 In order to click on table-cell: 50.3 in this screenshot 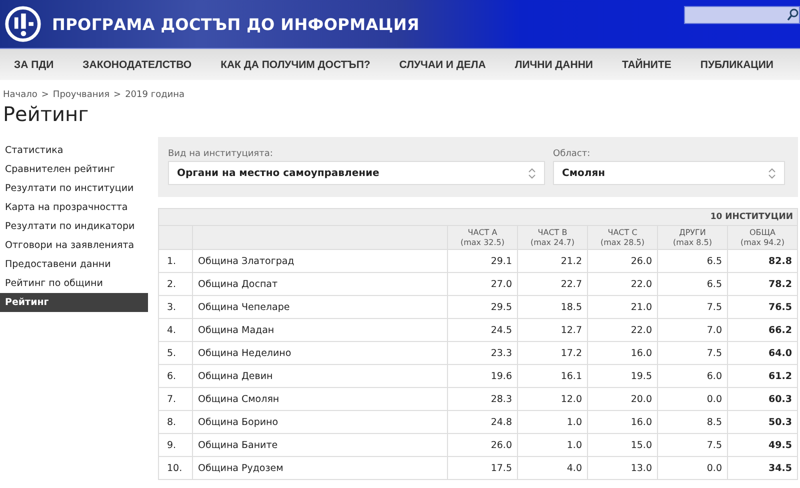, I will do `click(763, 422)`.